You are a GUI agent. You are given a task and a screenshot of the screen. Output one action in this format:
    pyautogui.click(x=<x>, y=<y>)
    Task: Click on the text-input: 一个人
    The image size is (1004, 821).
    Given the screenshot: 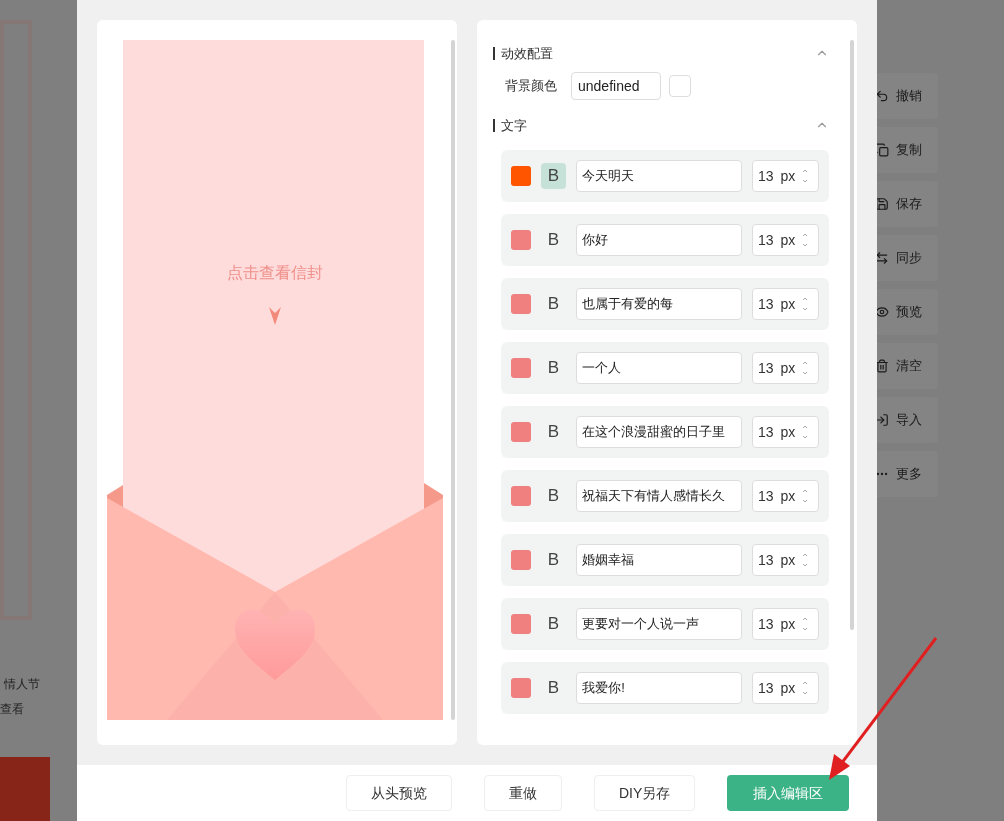 What is the action you would take?
    pyautogui.click(x=659, y=368)
    